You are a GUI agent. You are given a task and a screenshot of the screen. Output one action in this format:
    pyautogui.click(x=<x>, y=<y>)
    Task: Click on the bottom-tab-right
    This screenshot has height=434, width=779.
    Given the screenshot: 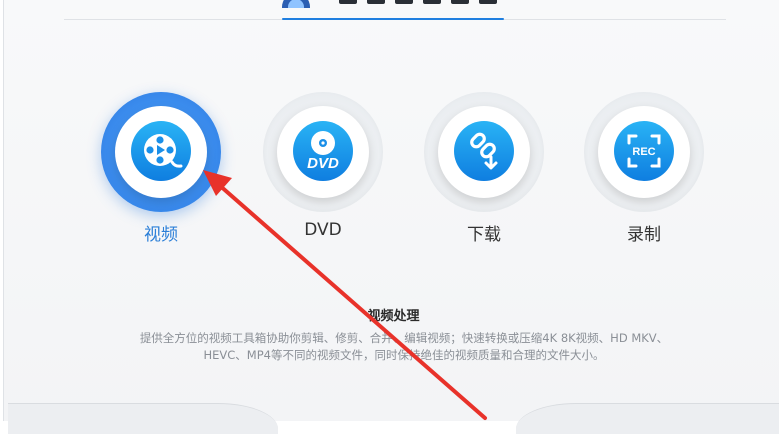 What is the action you would take?
    pyautogui.click(x=647, y=418)
    